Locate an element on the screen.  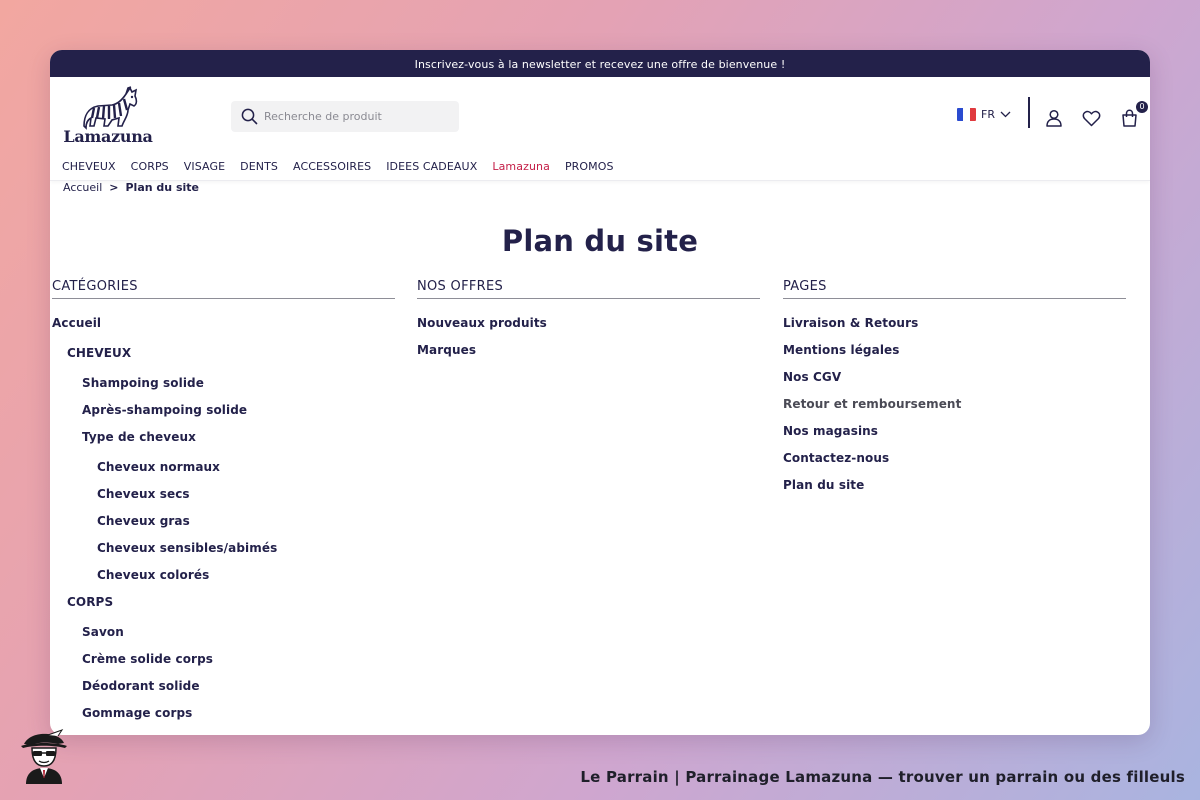
wishlist-button is located at coordinates (1091, 118).